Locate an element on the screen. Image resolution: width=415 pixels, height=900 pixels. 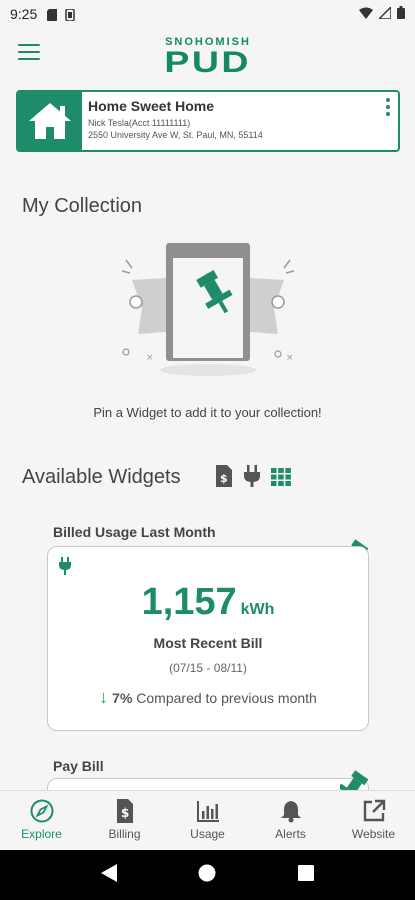
widget-filter-bar: $ is located at coordinates (252, 476).